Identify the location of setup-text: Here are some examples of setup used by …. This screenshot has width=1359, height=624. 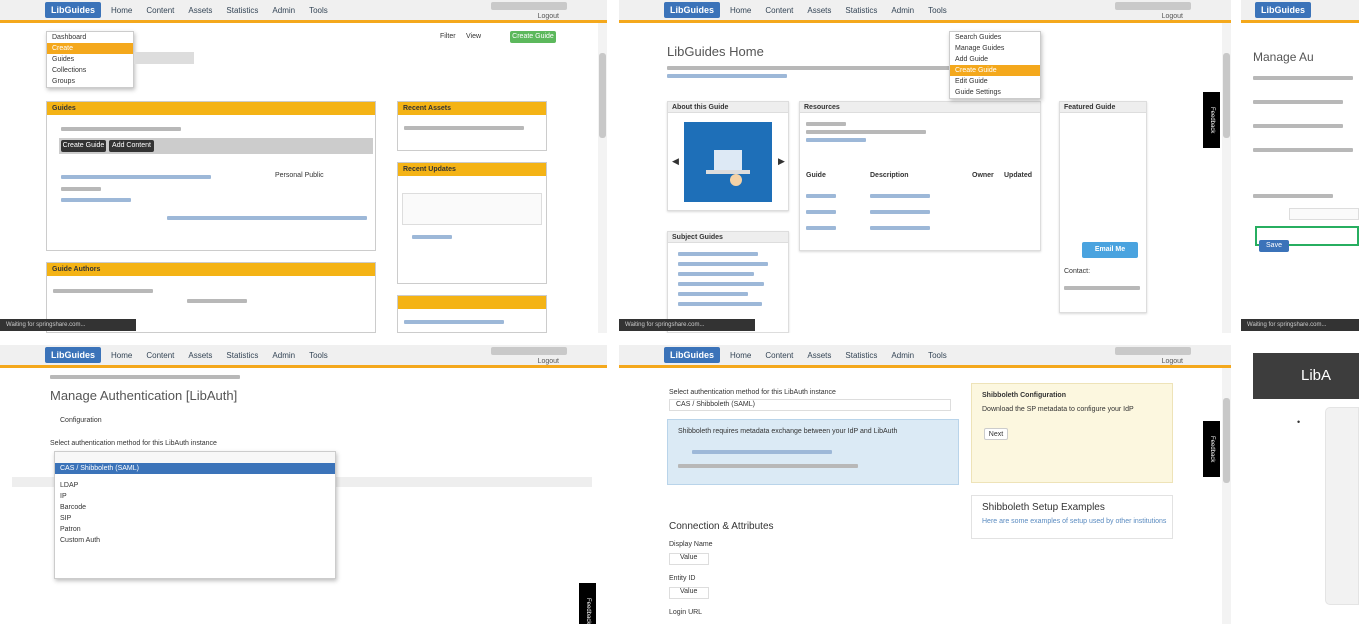
(1074, 521).